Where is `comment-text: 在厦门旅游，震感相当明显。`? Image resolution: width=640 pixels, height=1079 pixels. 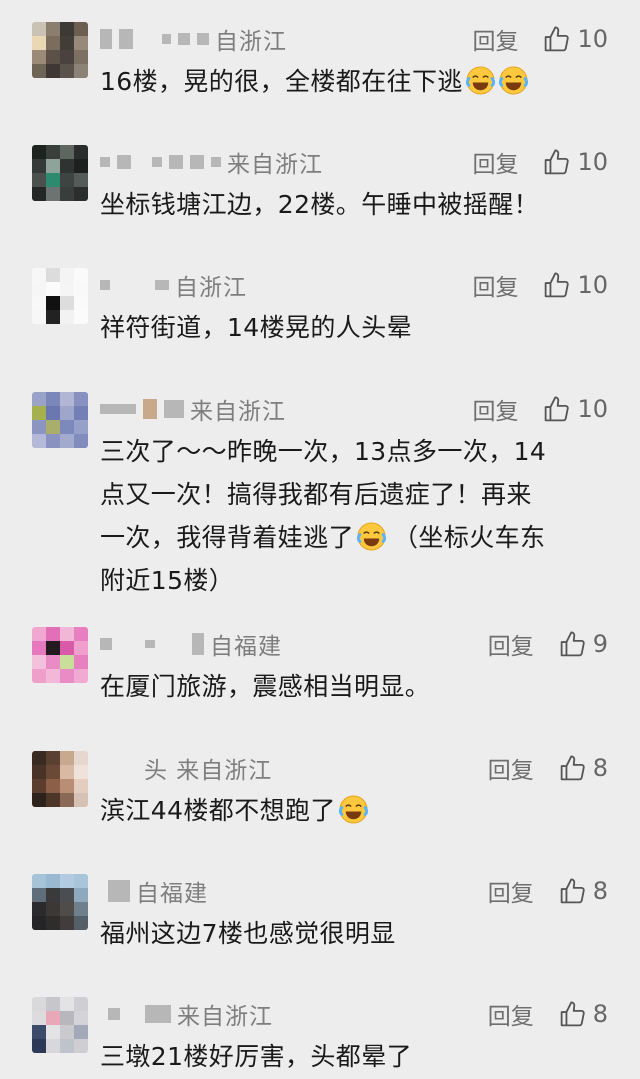
comment-text: 在厦门旅游，震感相当明显。 is located at coordinates (265, 686).